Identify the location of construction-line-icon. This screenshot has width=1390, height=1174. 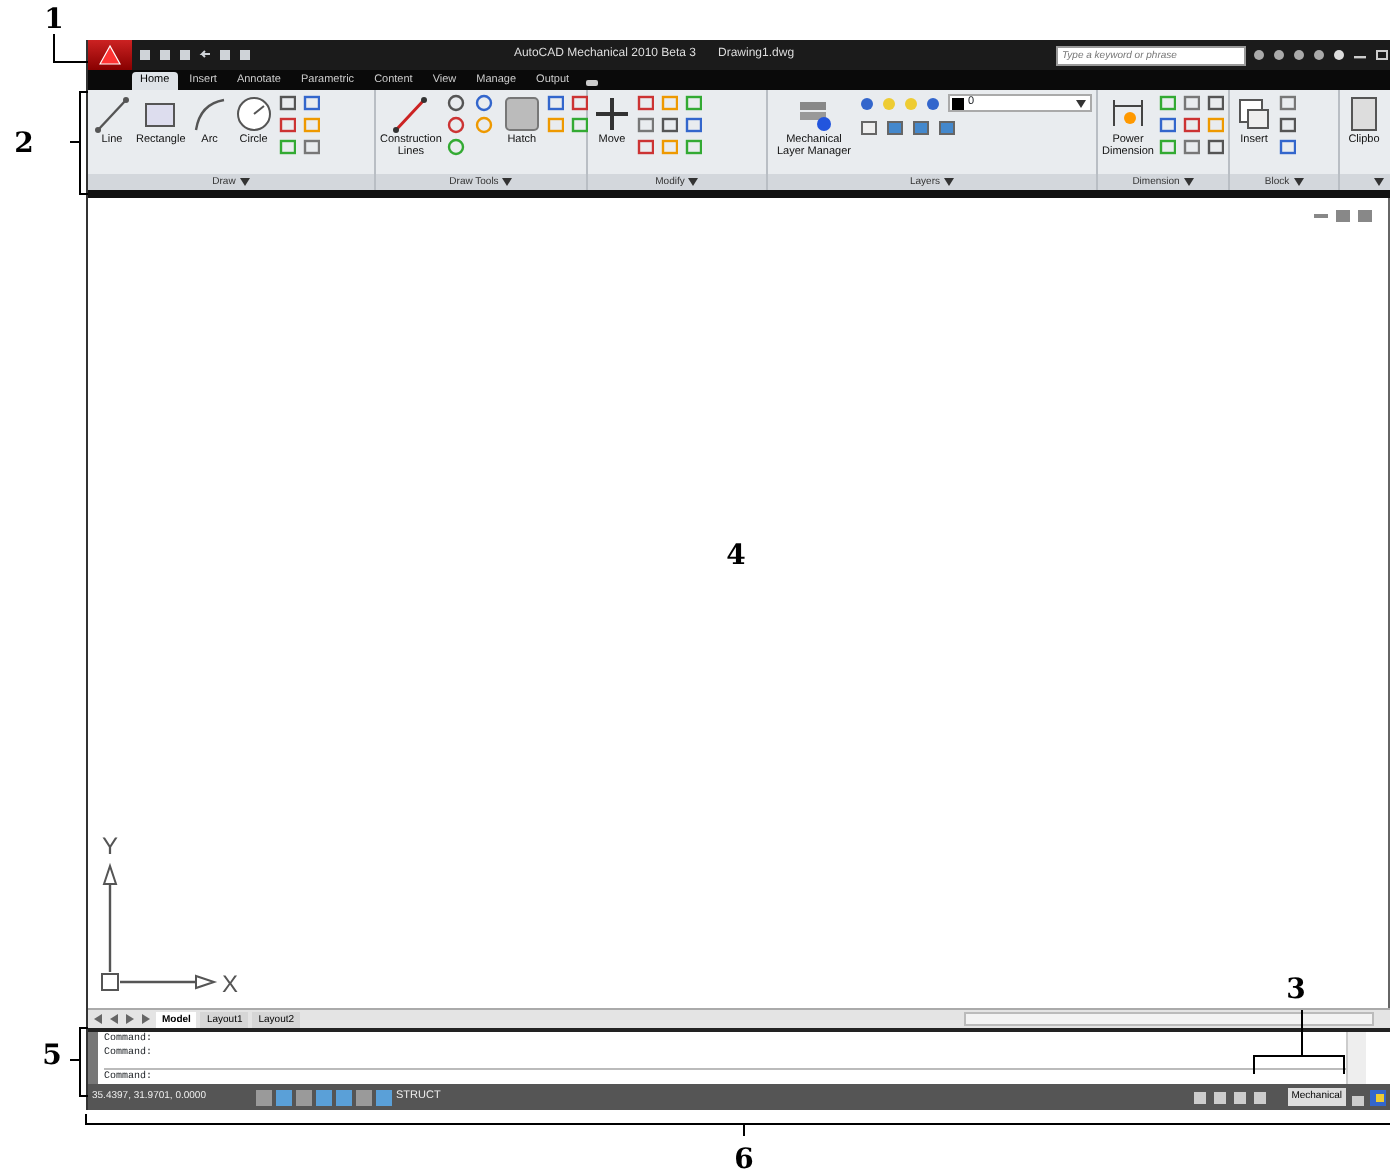
(410, 114).